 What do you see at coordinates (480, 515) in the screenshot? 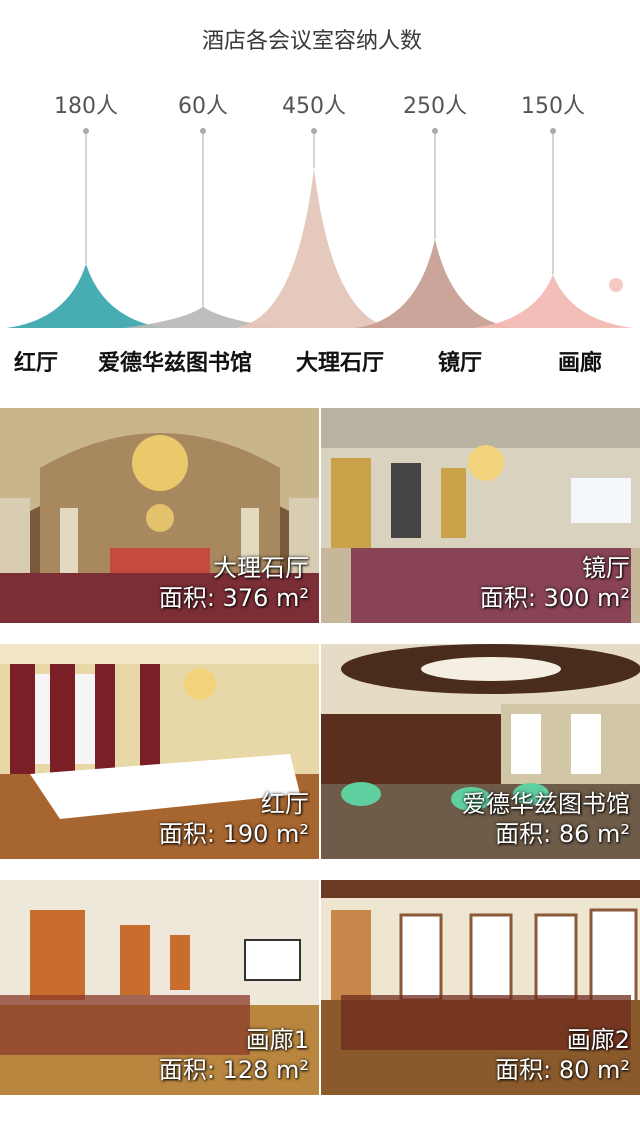
I see `photo-mirror-hall: 镜厅 面积: 300 m²` at bounding box center [480, 515].